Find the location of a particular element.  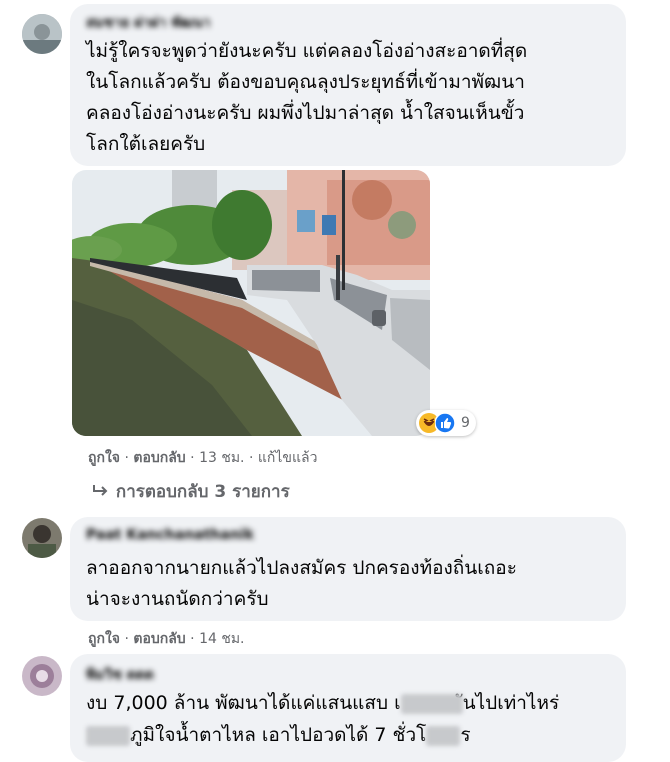

comment-text-fragment: งบ 7,000 ล้าน พัฒนาได้แค่แสนแสบ เ is located at coordinates (243, 703).